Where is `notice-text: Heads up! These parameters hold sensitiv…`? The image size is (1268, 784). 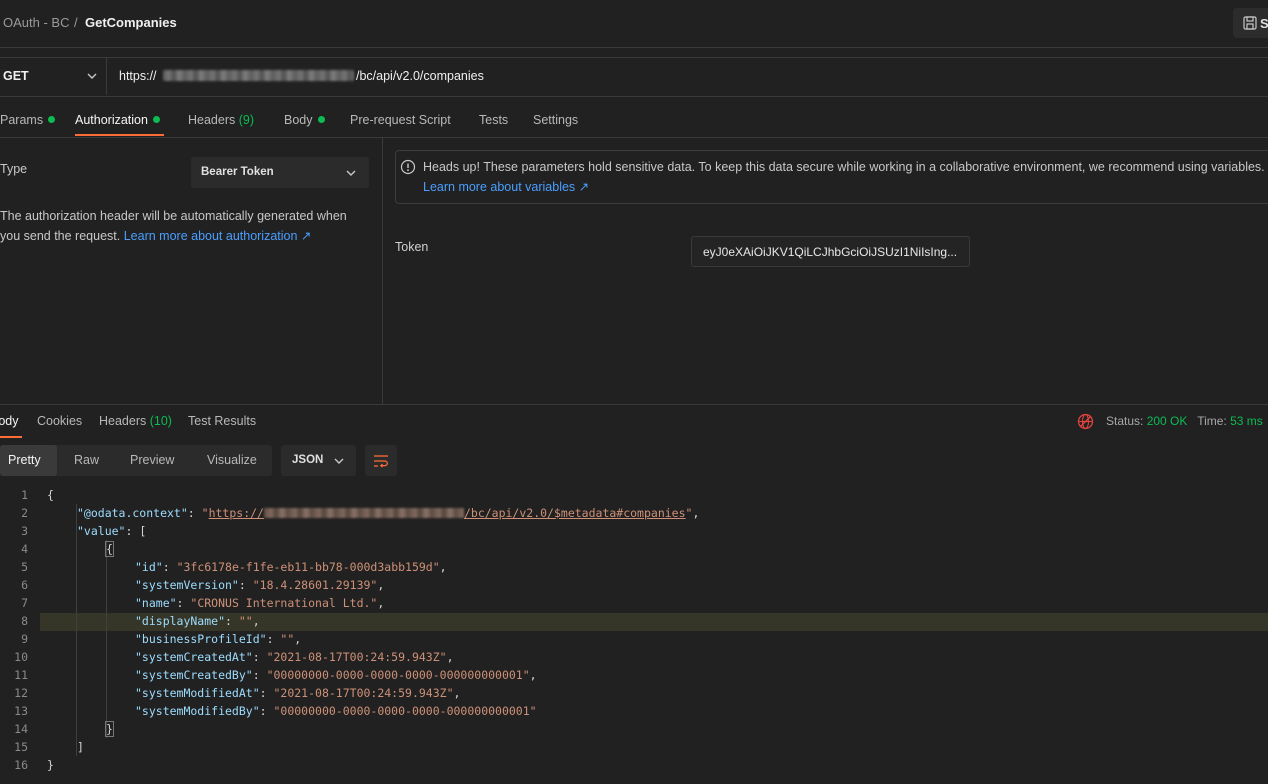 notice-text: Heads up! These parameters hold sensitiv… is located at coordinates (844, 167).